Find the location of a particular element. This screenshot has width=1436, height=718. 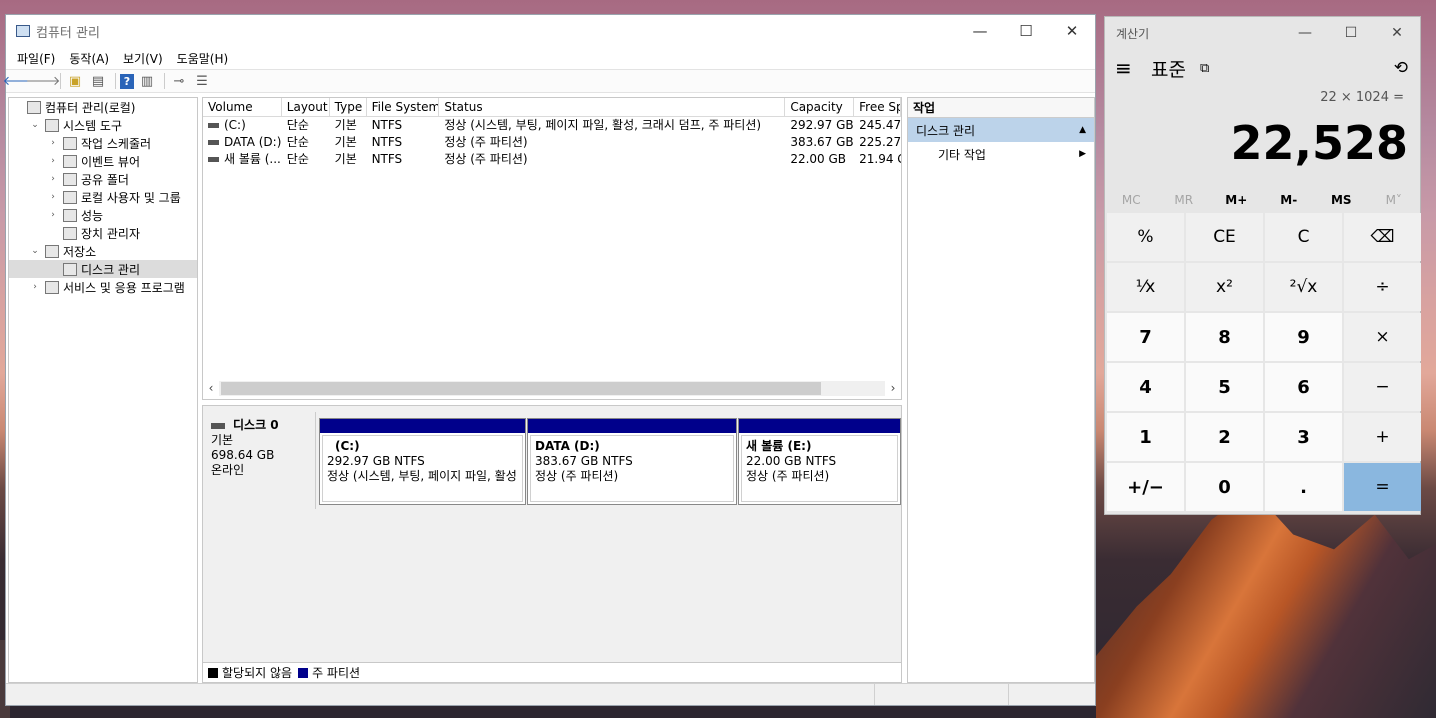

memory-subtract-button: M- is located at coordinates (1289, 200).